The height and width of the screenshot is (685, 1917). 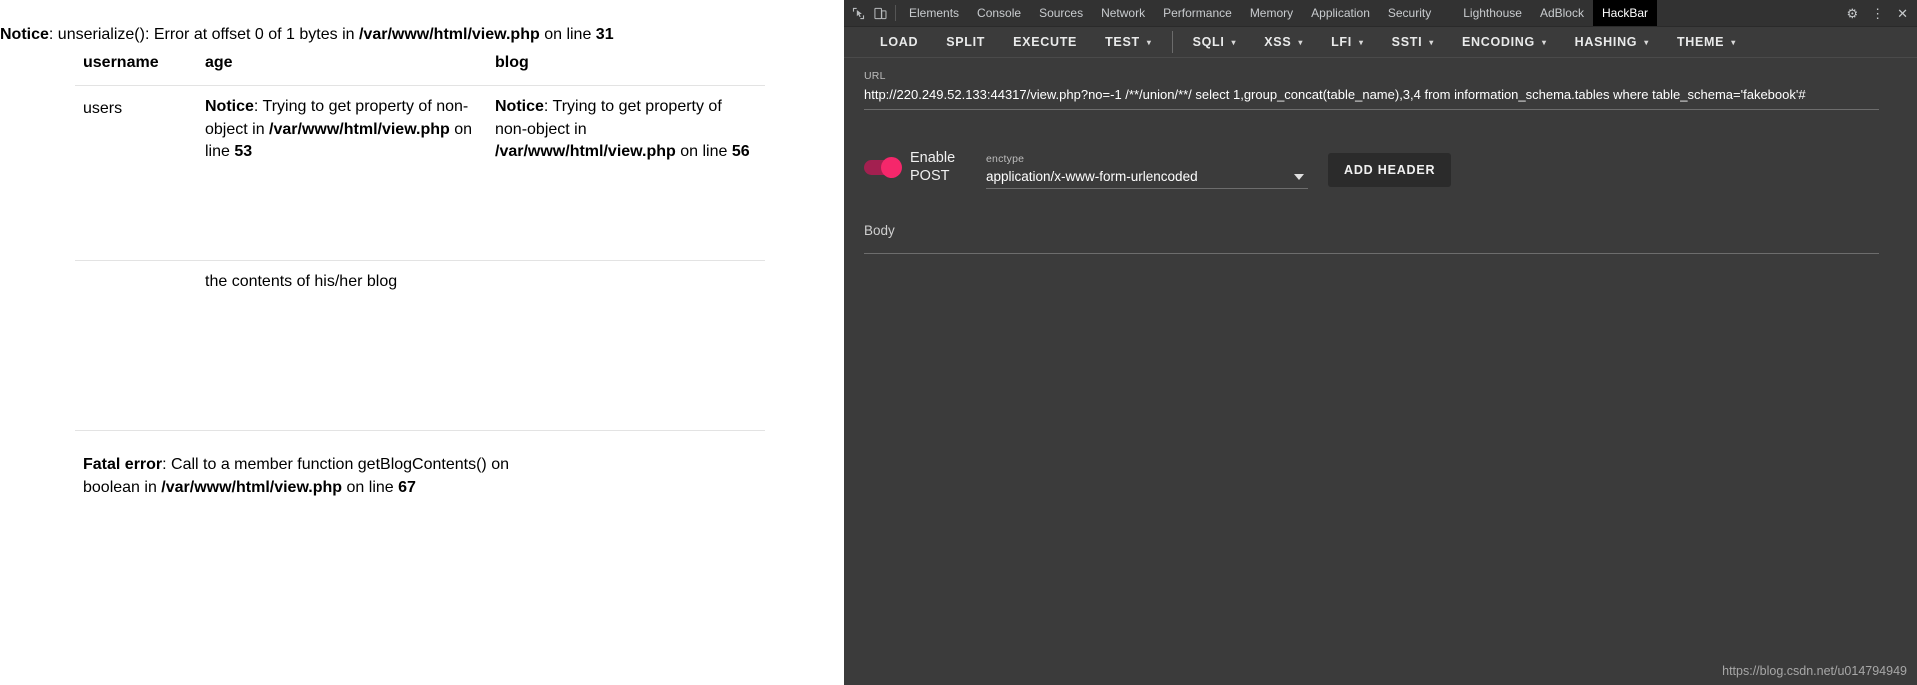 What do you see at coordinates (1814, 671) in the screenshot?
I see `watermark-text: https://blog.csdn.net/u014794949` at bounding box center [1814, 671].